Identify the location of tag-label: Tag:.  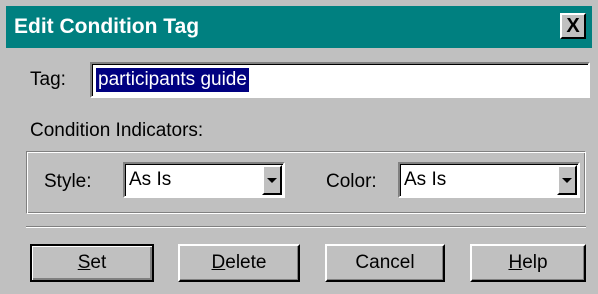
(48, 79).